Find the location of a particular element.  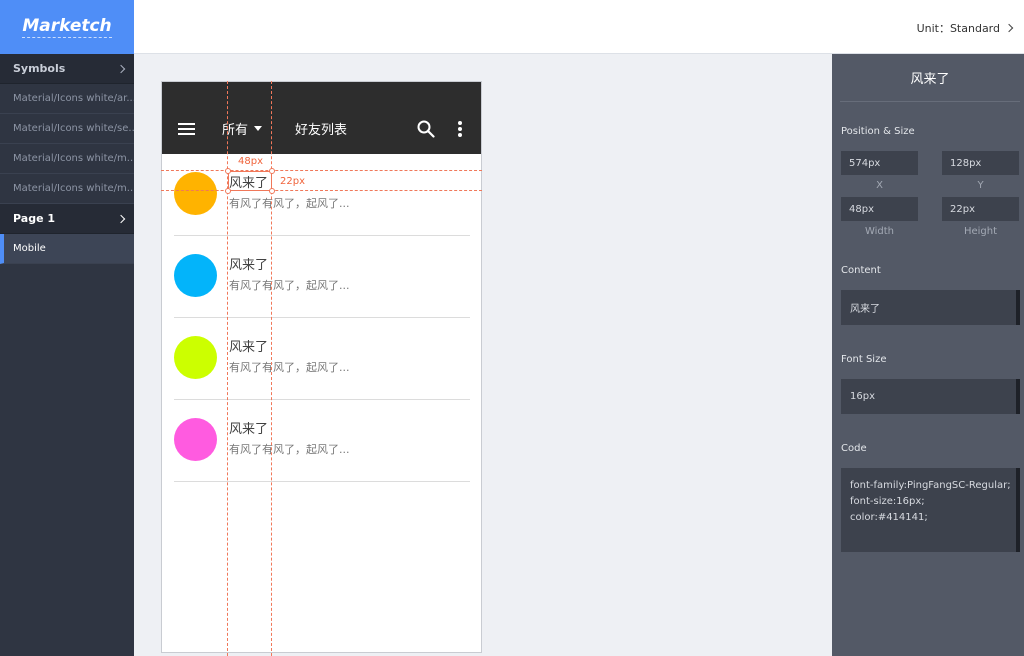

code-label: Code is located at coordinates (854, 448).